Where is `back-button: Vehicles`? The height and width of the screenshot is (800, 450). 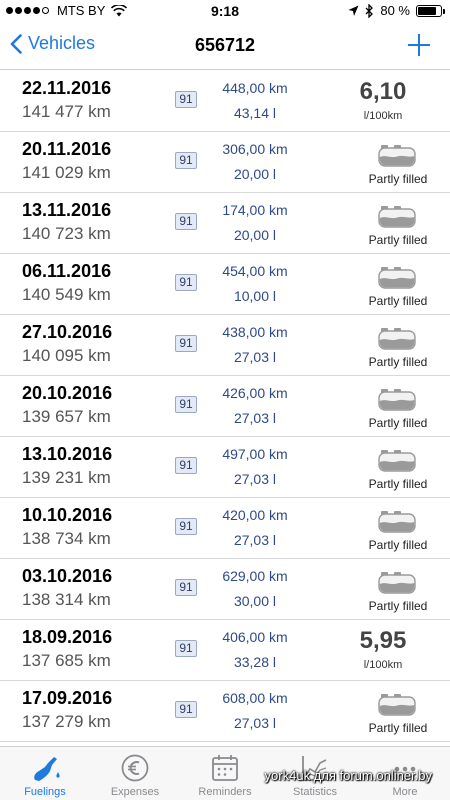 back-button: Vehicles is located at coordinates (52, 43).